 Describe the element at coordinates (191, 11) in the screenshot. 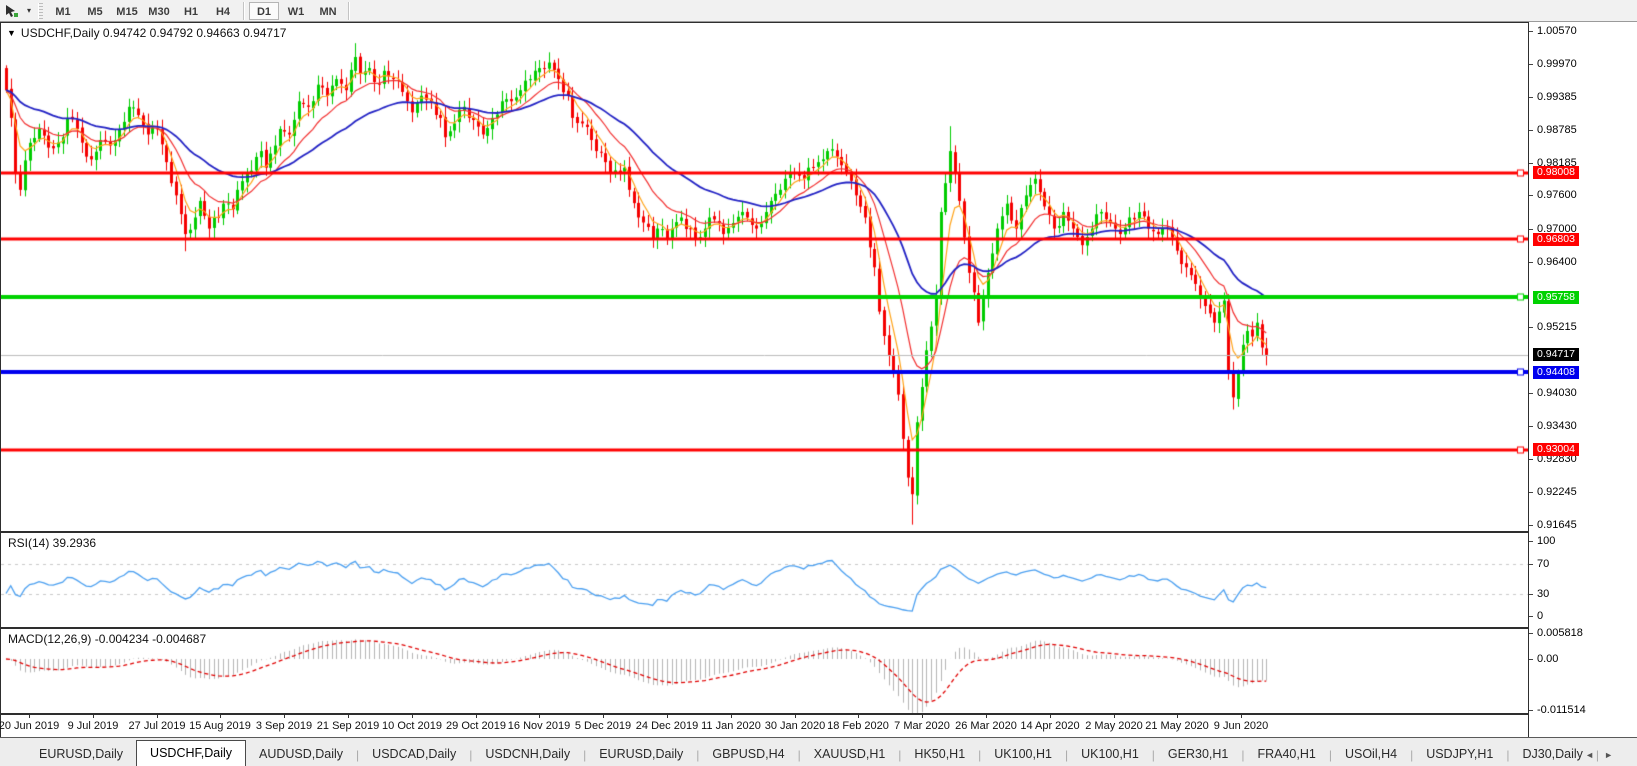

I see `timeframe-button-h1: H1` at that location.